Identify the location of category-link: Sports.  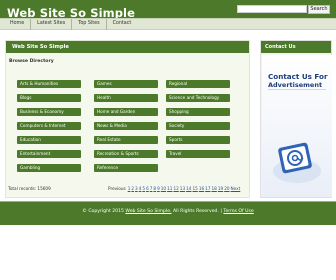
(198, 140).